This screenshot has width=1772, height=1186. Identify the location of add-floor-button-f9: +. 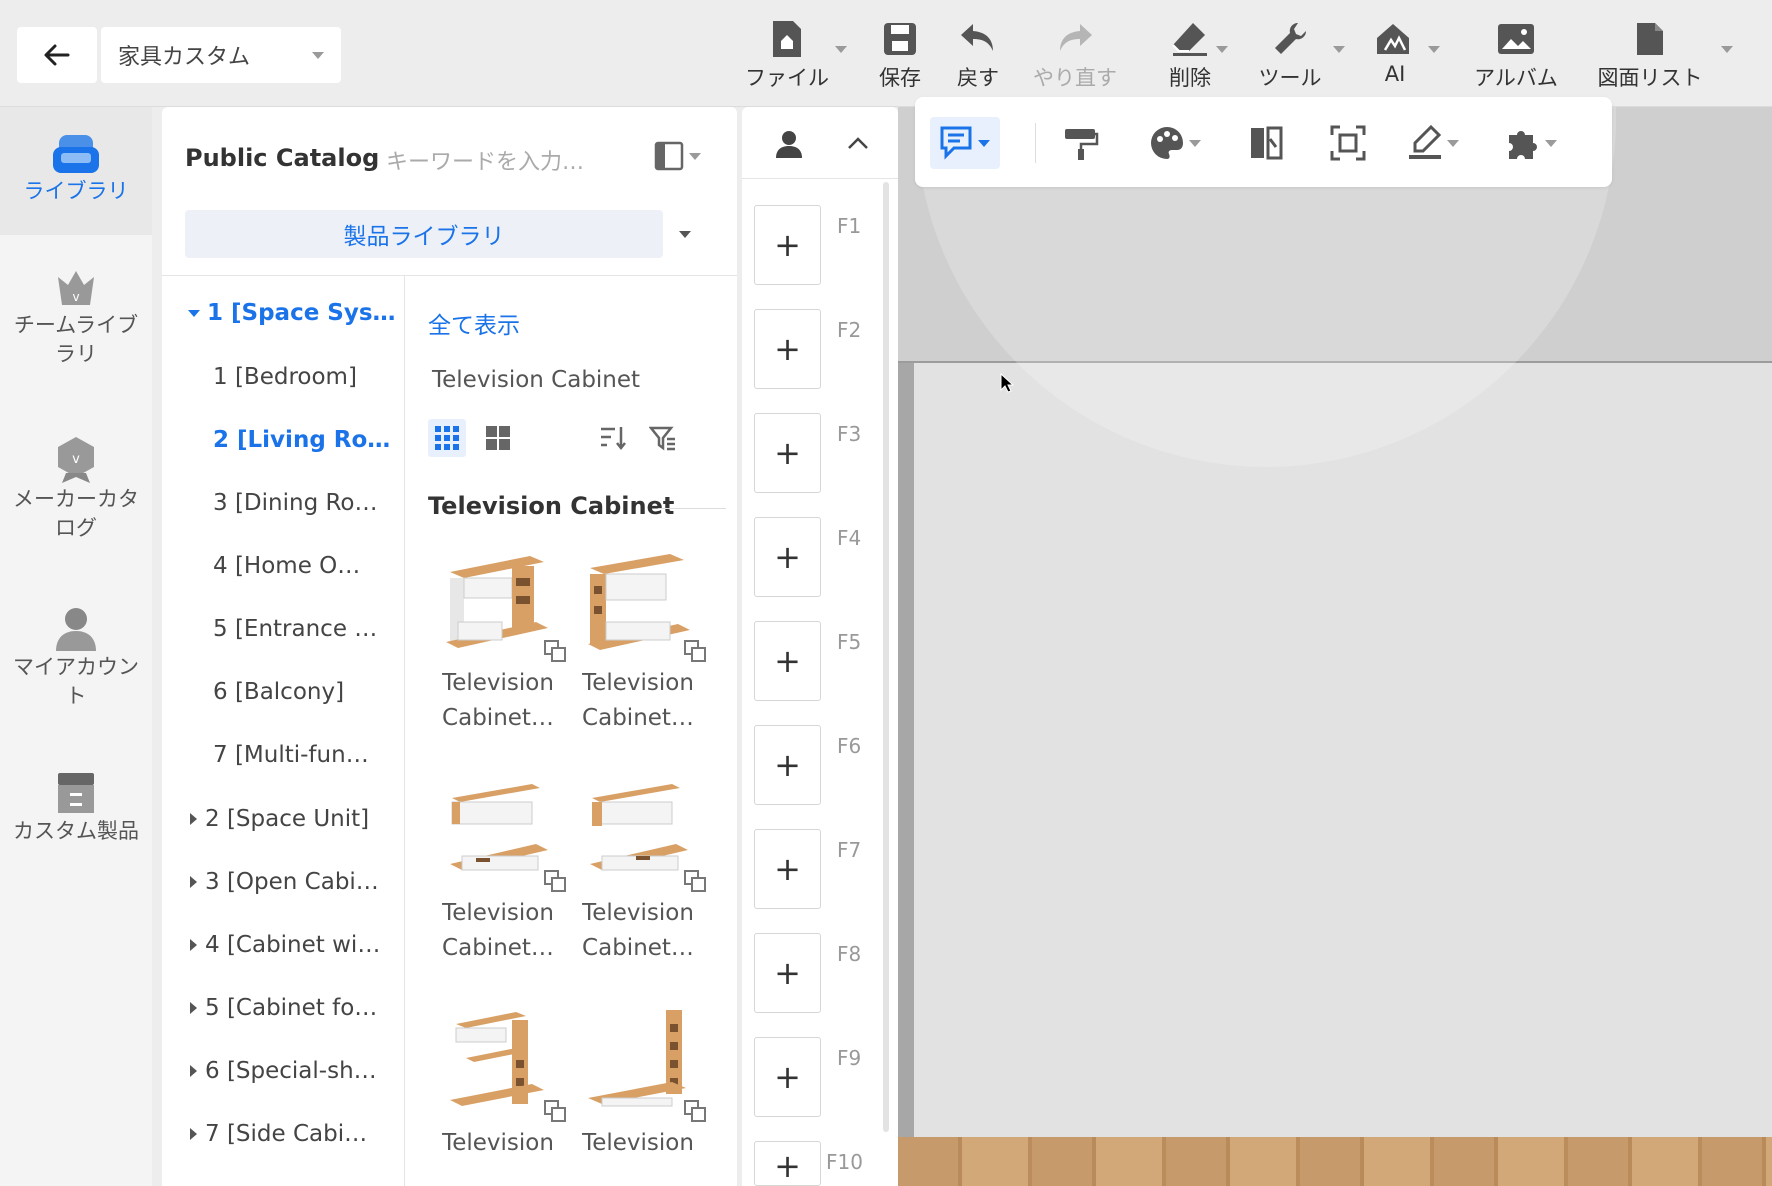
(787, 1077).